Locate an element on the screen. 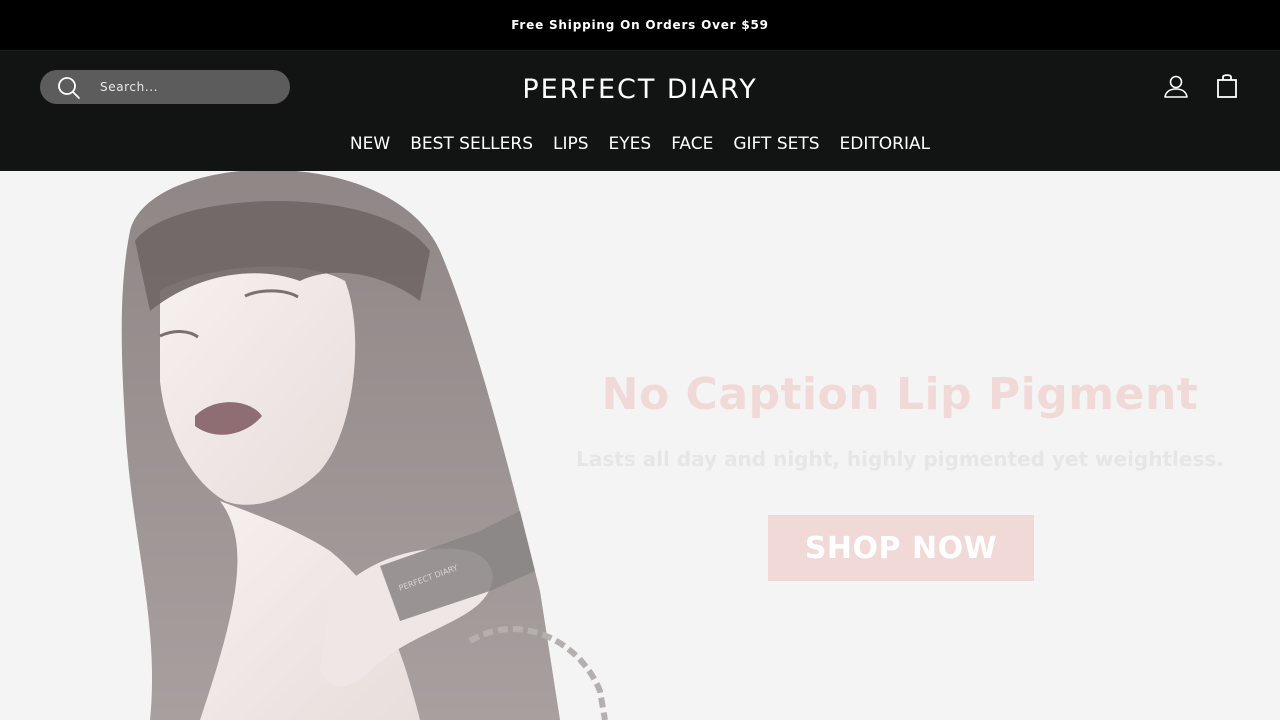 The image size is (1280, 720). user-icon is located at coordinates (1176, 87).